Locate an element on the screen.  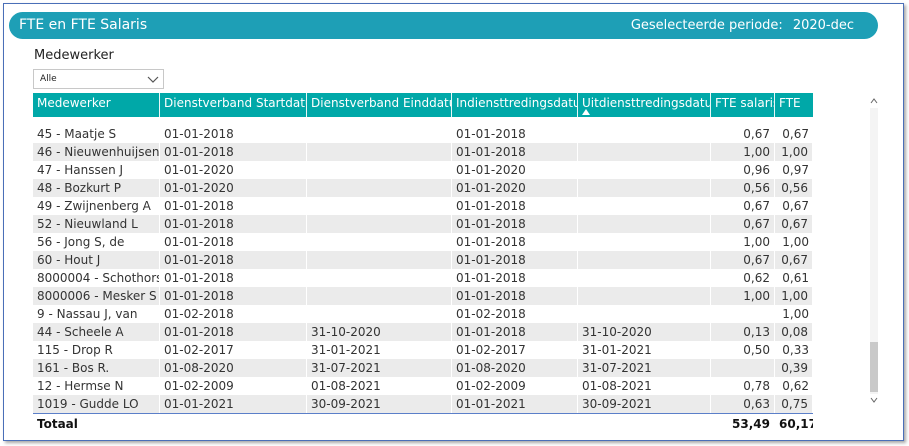
totals-row: Totaal 53,49 60,17 is located at coordinates (423, 423).